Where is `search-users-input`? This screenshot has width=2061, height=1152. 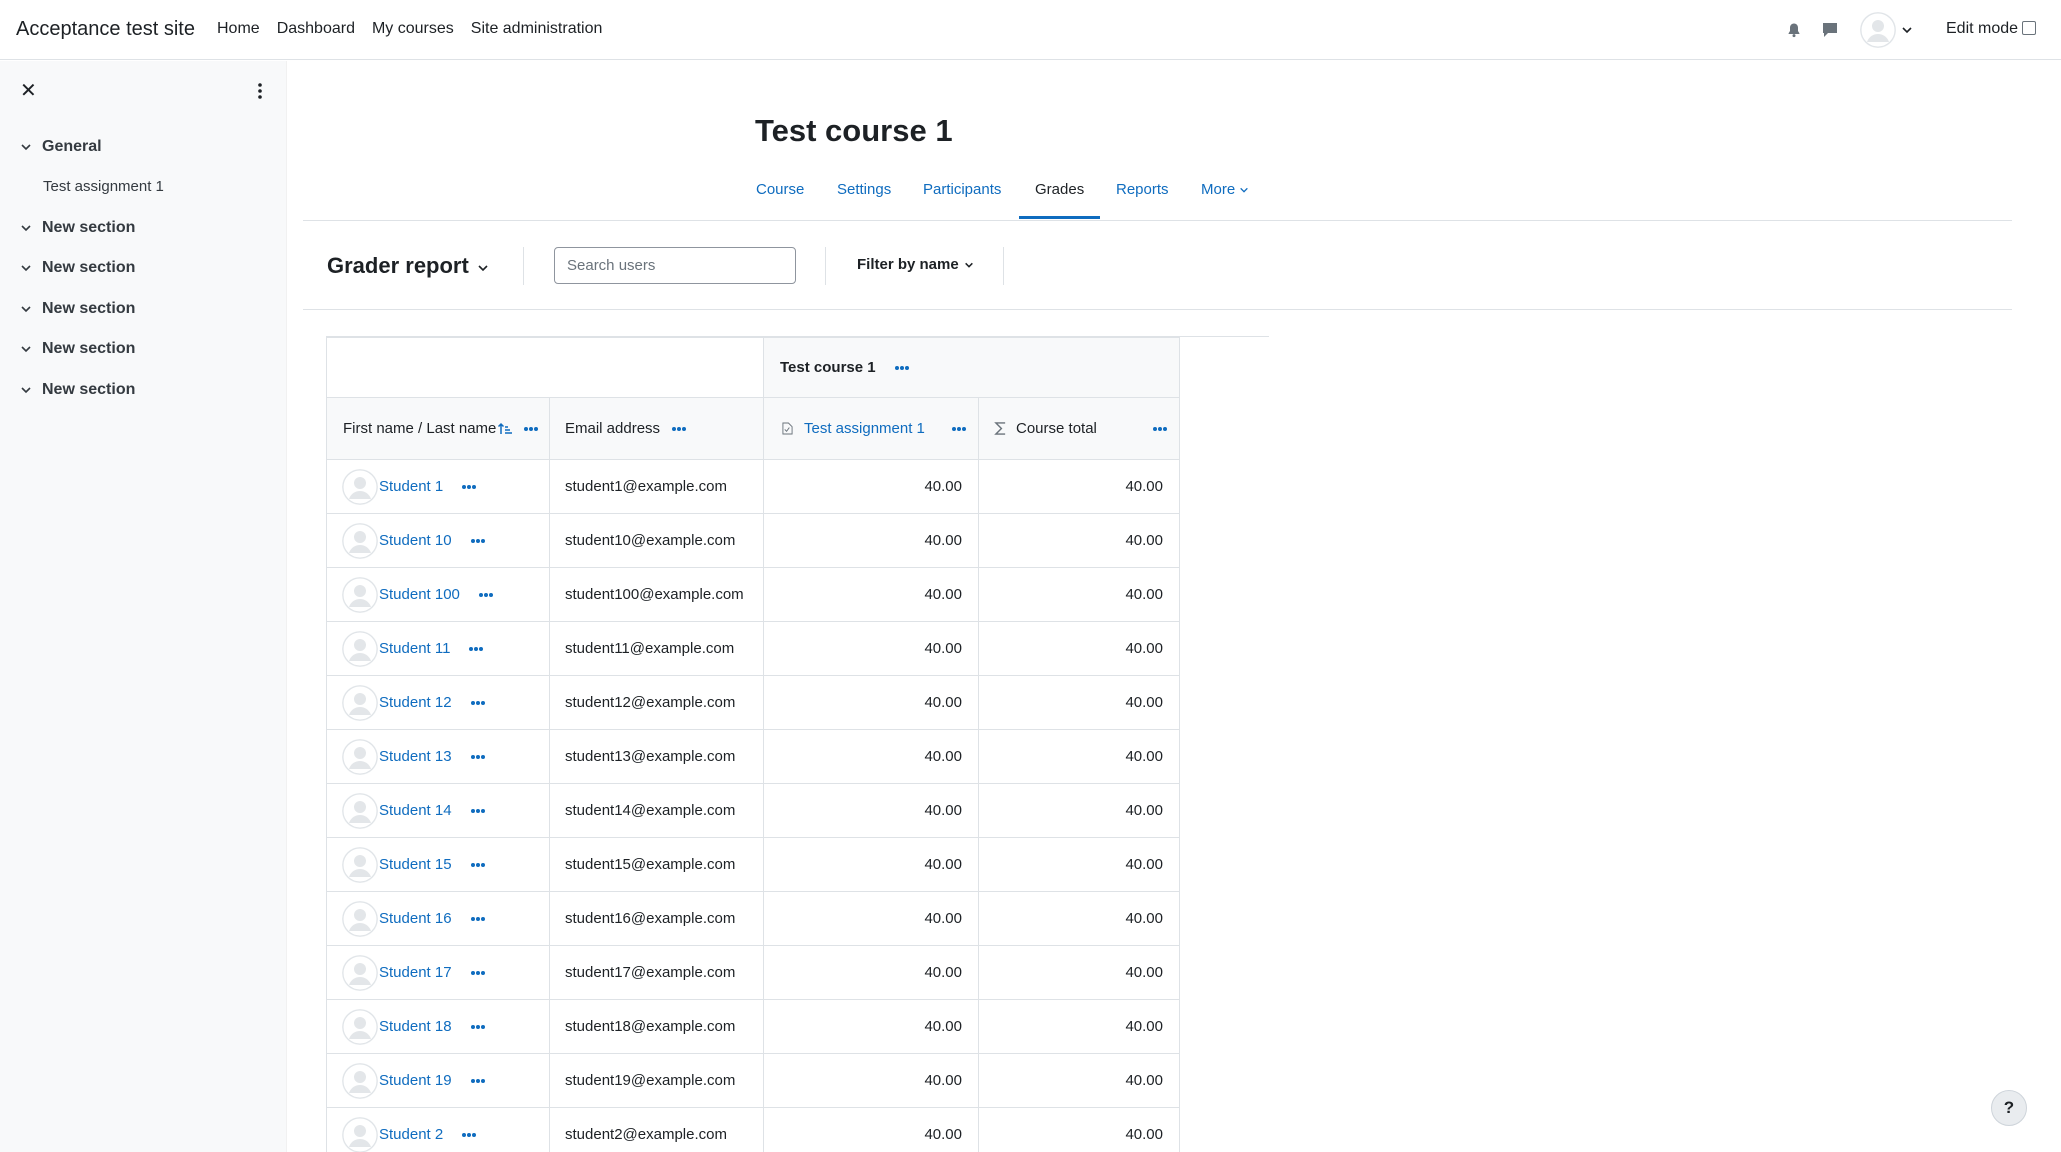
search-users-input is located at coordinates (675, 265).